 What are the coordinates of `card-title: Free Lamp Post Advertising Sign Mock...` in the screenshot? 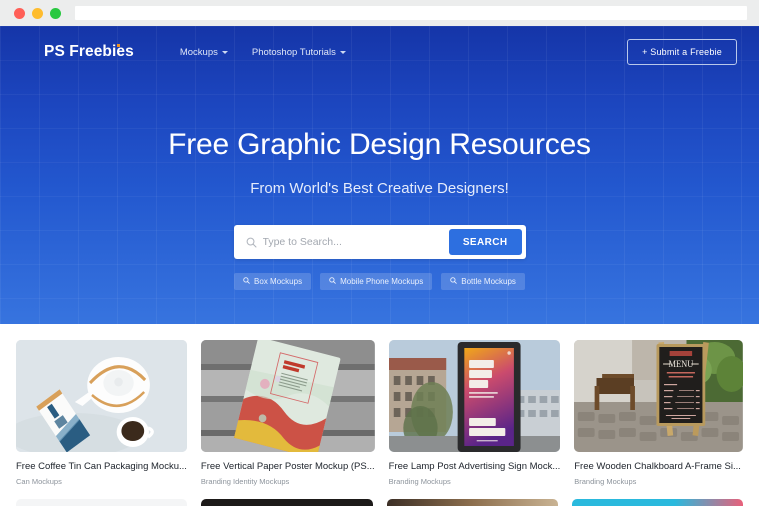 It's located at (474, 466).